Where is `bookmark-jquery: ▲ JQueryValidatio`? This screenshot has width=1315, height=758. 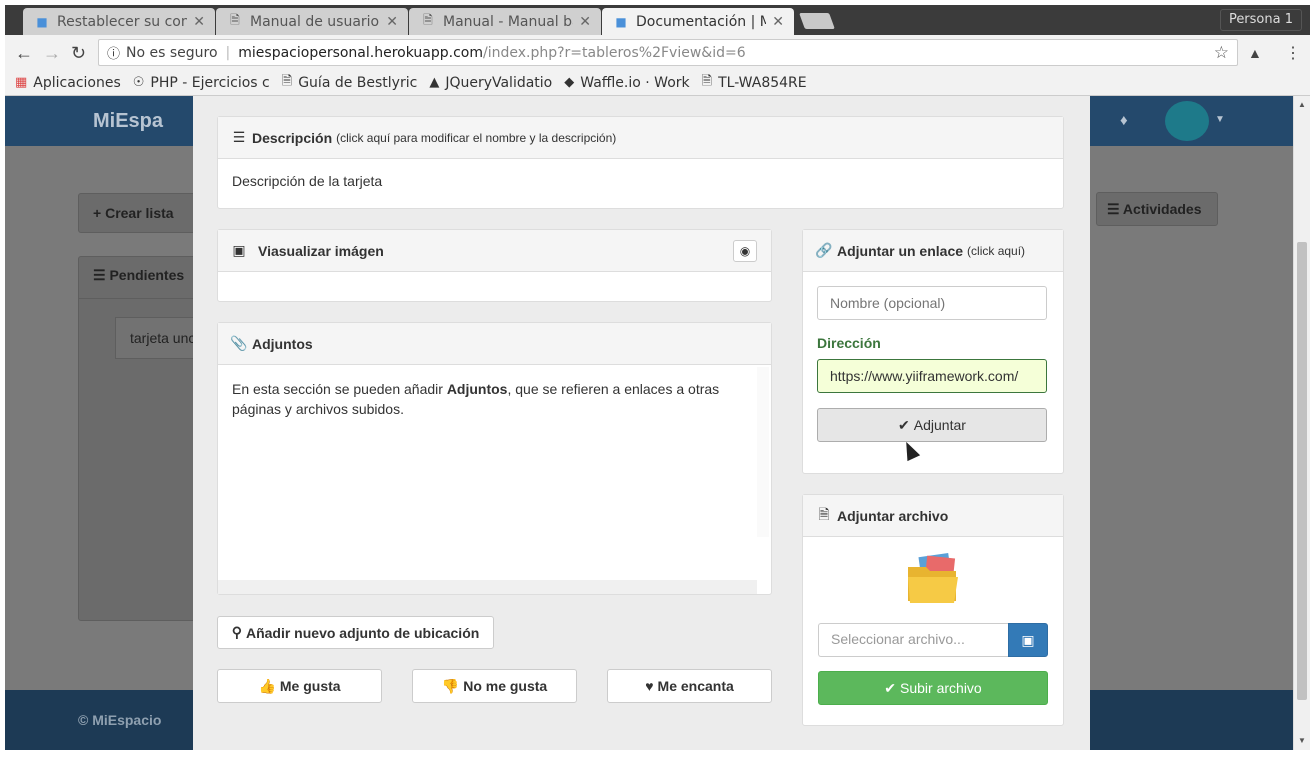 bookmark-jquery: ▲ JQueryValidatio is located at coordinates (490, 83).